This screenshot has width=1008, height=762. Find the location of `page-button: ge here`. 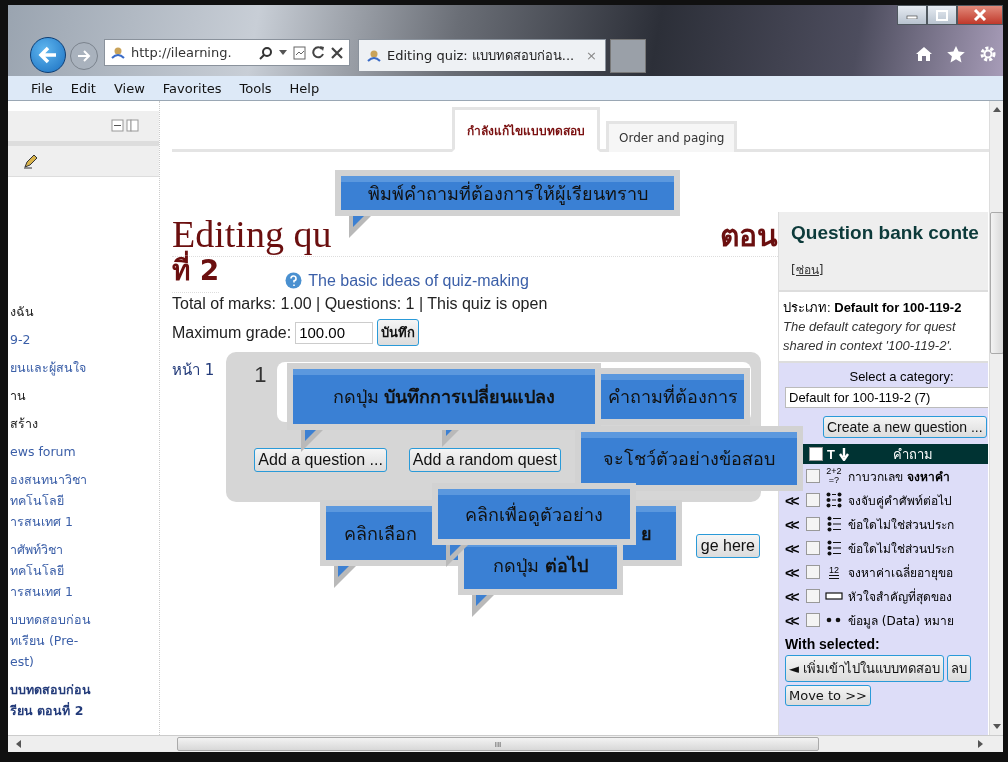

page-button: ge here is located at coordinates (727, 546).